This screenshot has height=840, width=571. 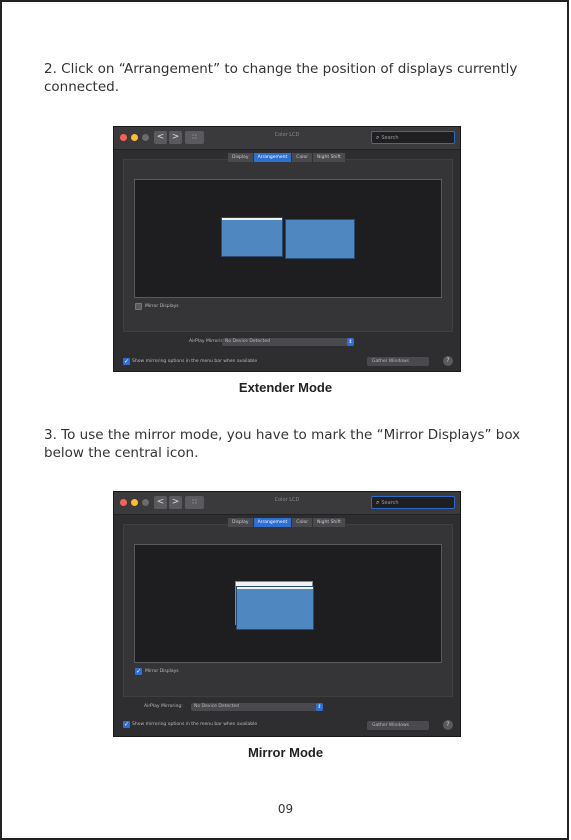 What do you see at coordinates (285, 752) in the screenshot?
I see `mirror-caption: Mirror Mode` at bounding box center [285, 752].